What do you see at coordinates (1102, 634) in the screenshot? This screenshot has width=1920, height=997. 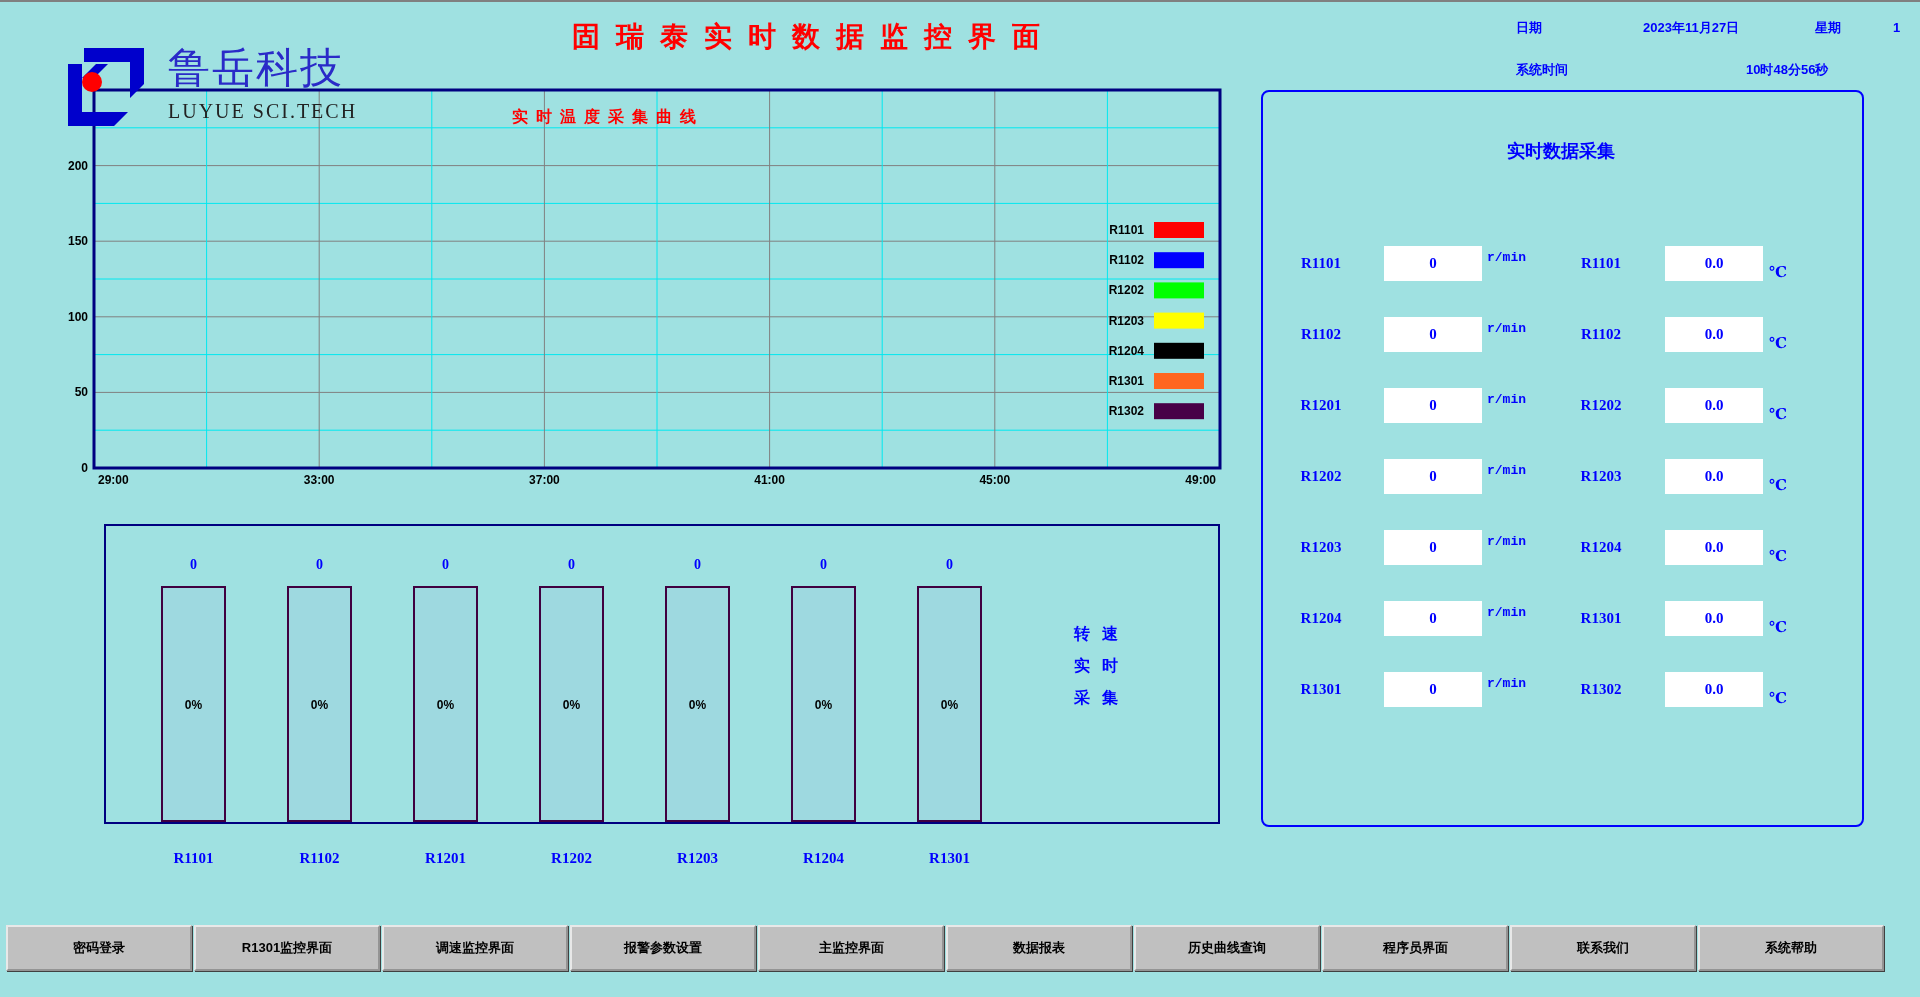 I see `panel-caption: 转速` at bounding box center [1102, 634].